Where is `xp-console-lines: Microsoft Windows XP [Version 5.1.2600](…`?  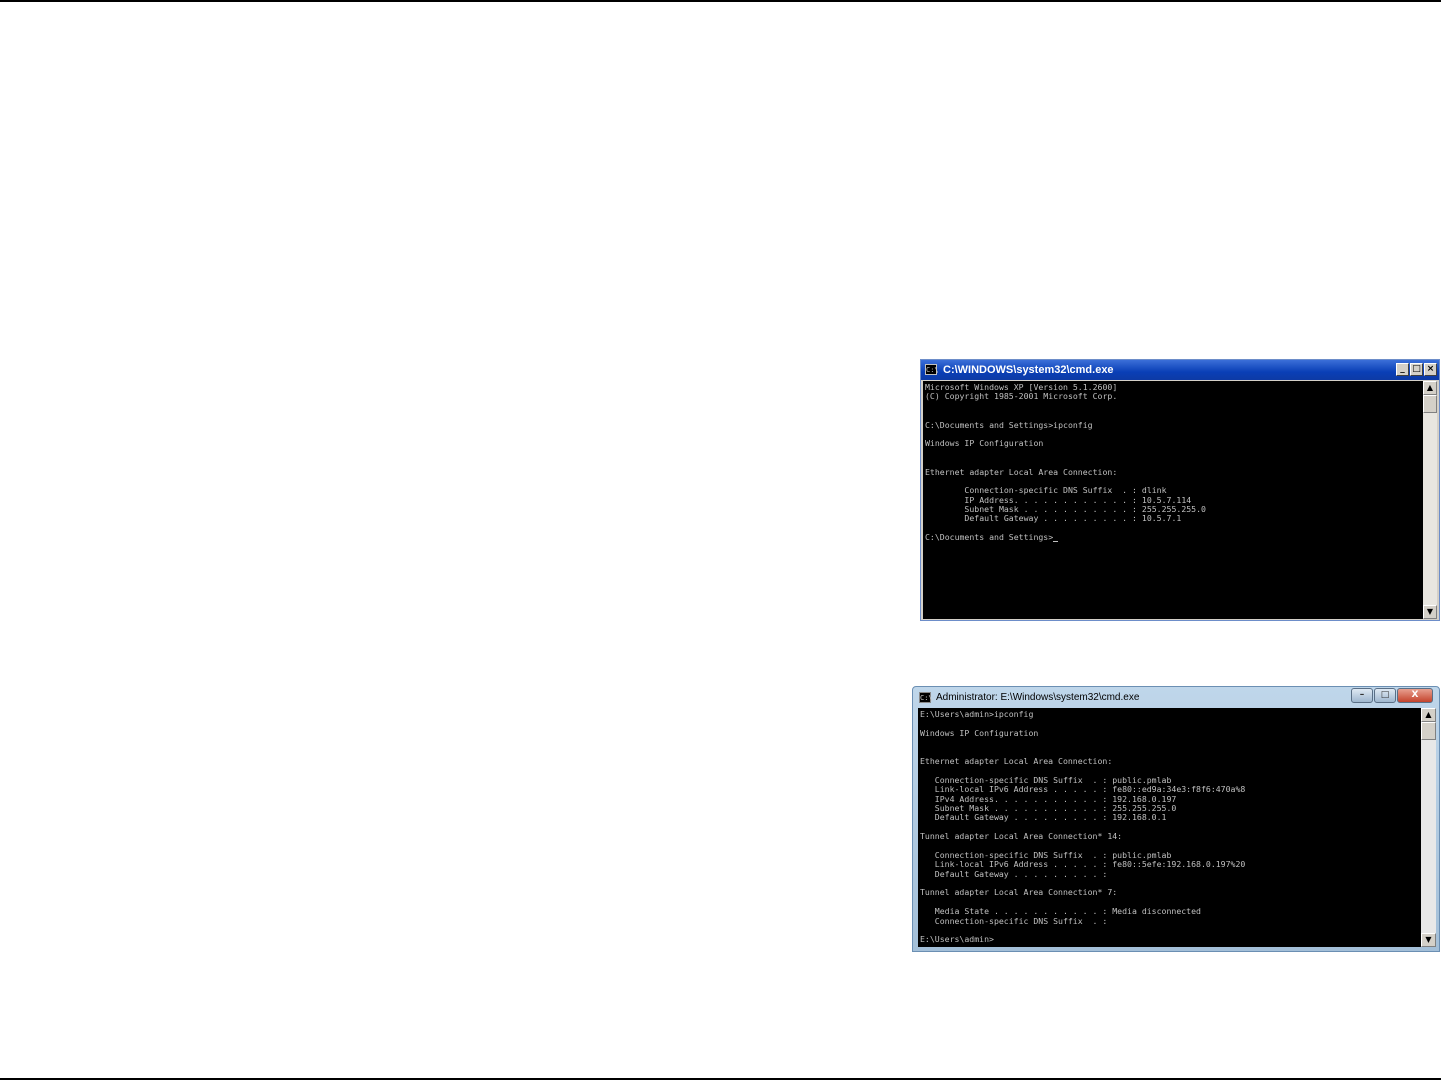
xp-console-lines: Microsoft Windows XP [Version 5.1.2600](… is located at coordinates (1065, 462).